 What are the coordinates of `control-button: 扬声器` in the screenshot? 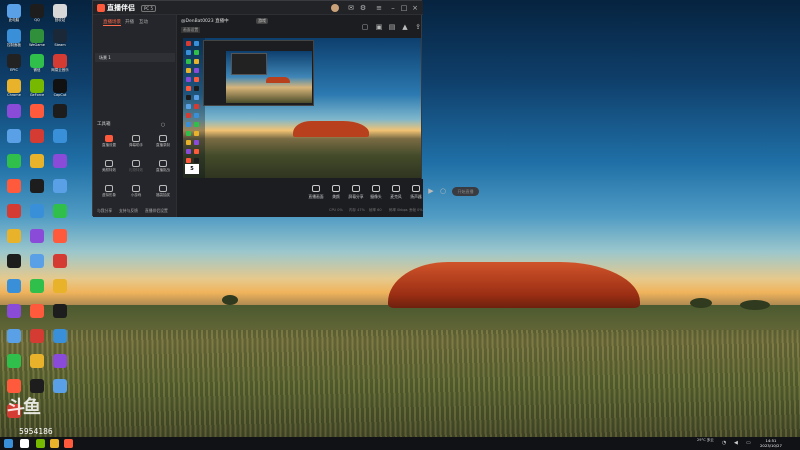 It's located at (416, 192).